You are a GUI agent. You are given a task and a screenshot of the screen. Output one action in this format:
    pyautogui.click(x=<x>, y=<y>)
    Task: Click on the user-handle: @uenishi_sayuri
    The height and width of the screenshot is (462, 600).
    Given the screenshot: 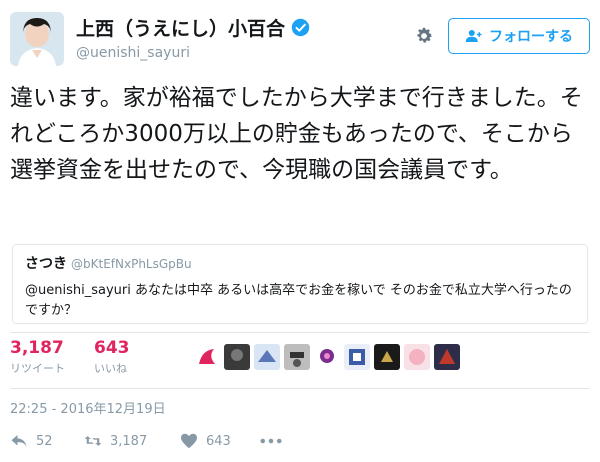 What is the action you would take?
    pyautogui.click(x=193, y=53)
    